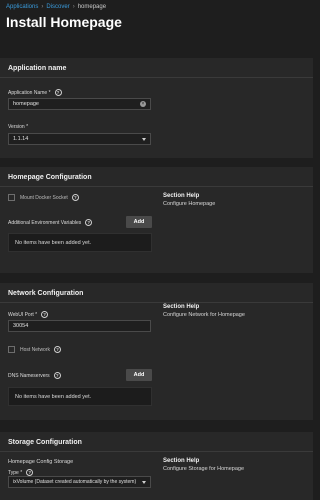 The height and width of the screenshot is (500, 320). I want to click on host-network-row: Host Network ?, so click(35, 349).